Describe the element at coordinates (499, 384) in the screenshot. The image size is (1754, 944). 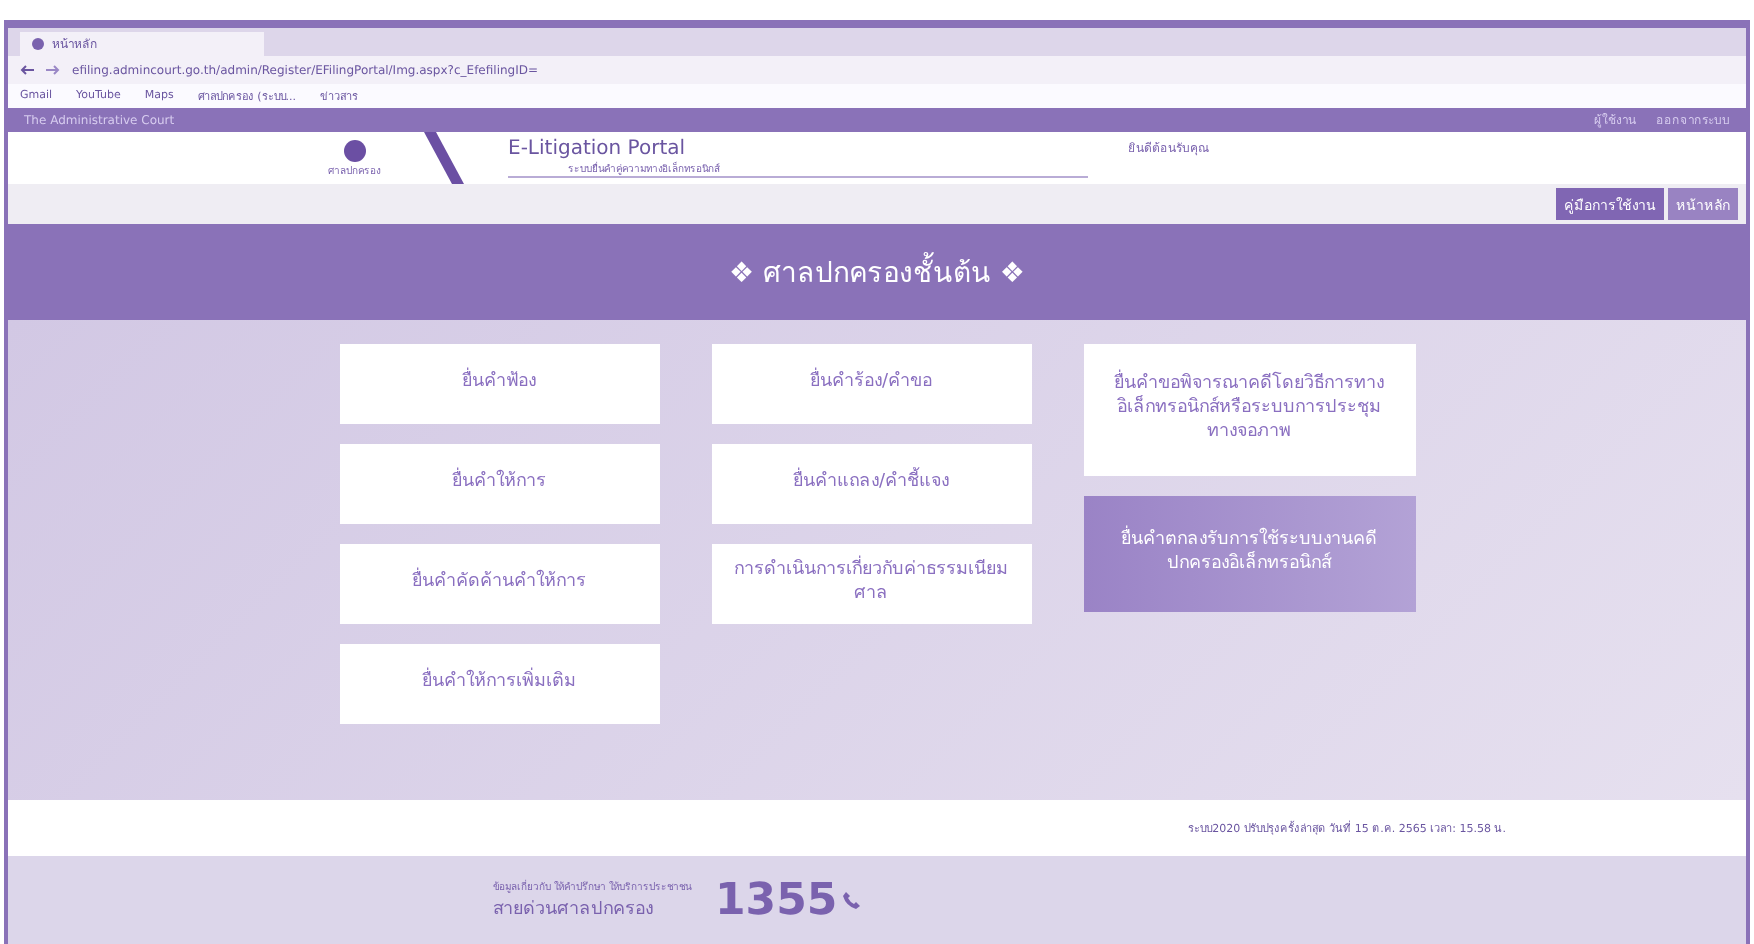
I see `action-button: ยื่นคำฟ้อง` at that location.